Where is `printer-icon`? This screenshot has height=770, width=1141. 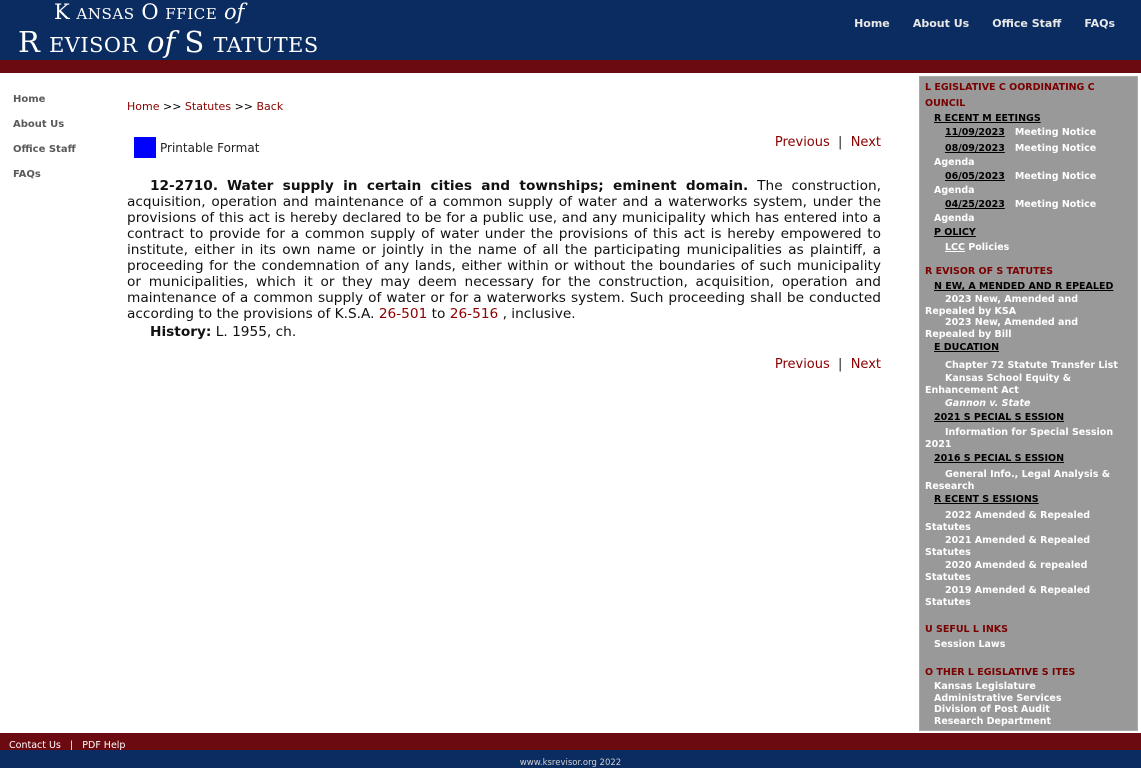 printer-icon is located at coordinates (145, 147).